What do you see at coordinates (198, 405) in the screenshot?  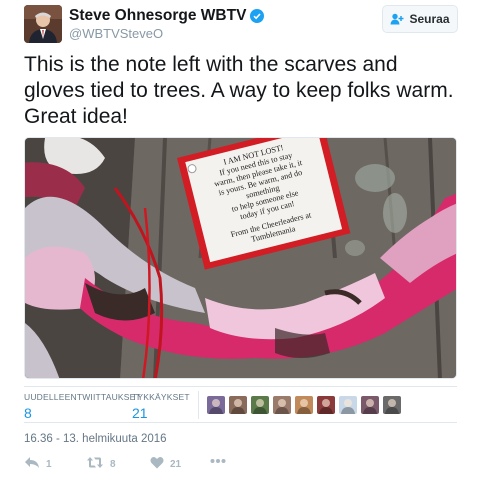 I see `stats-divider` at bounding box center [198, 405].